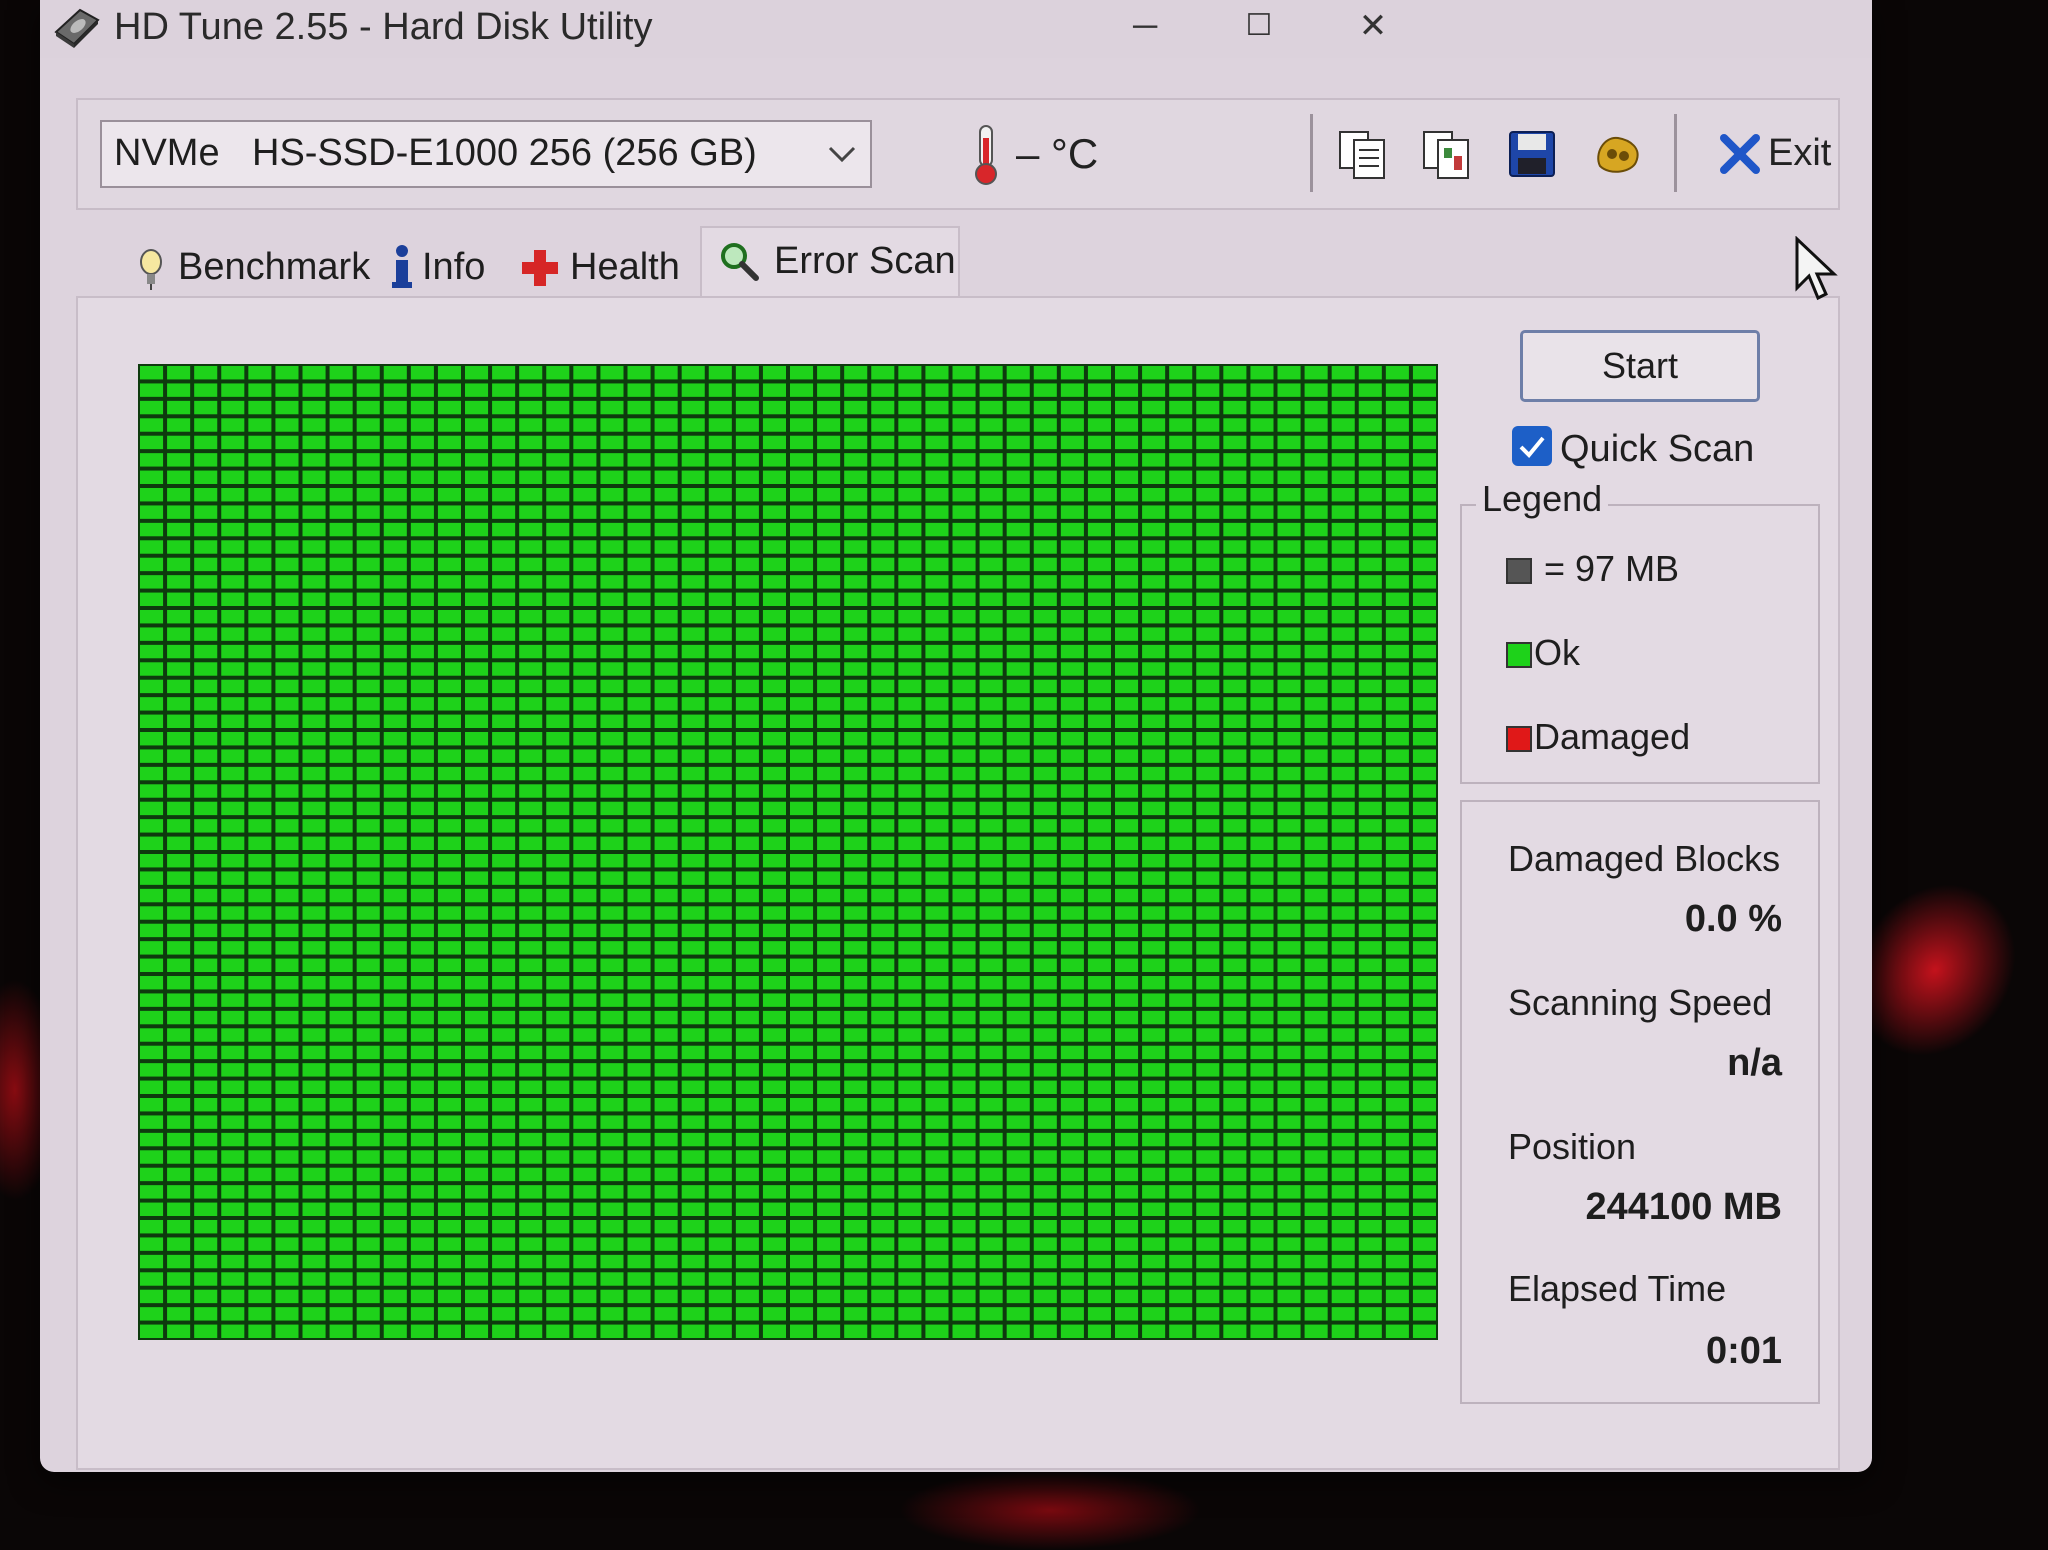  I want to click on tab-info: Info, so click(440, 265).